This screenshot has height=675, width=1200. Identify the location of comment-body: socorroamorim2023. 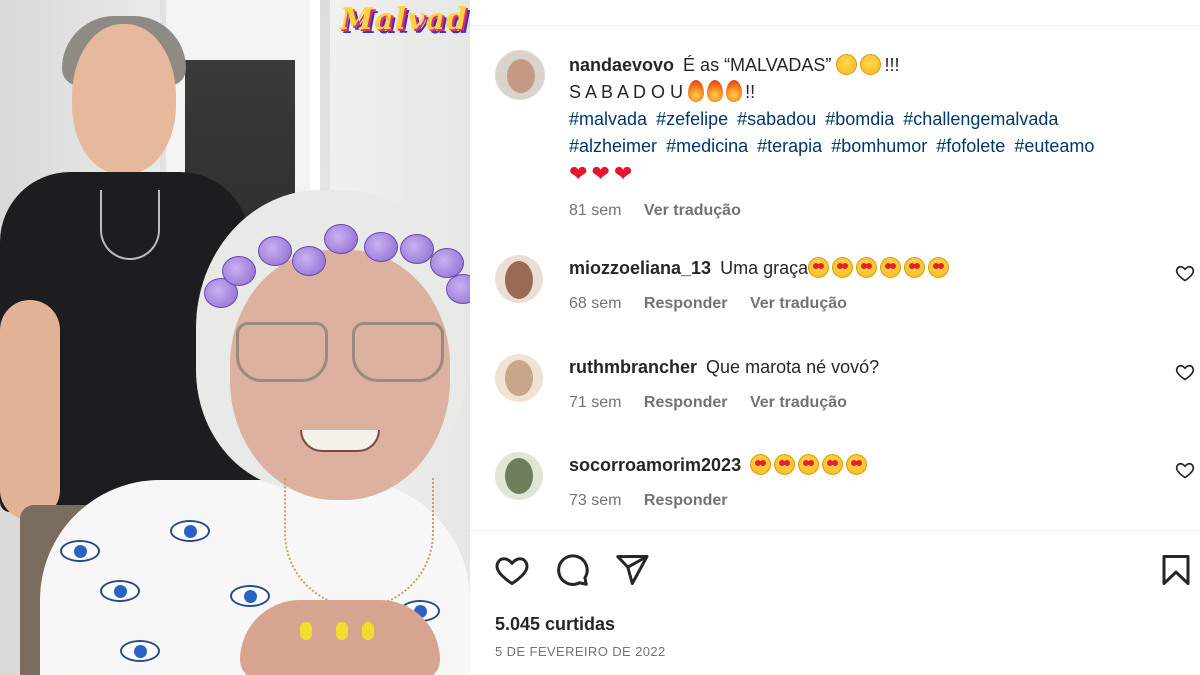
(719, 465).